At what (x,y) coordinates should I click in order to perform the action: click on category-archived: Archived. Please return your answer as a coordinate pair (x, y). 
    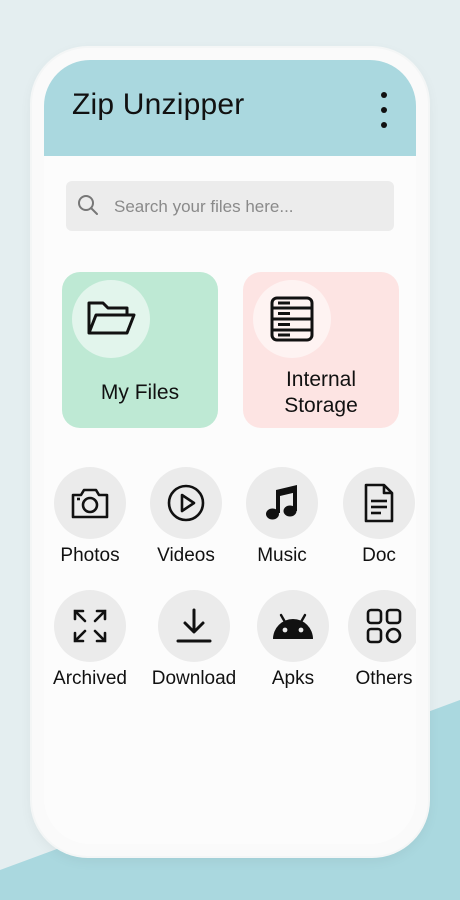
    Looking at the image, I should click on (92, 640).